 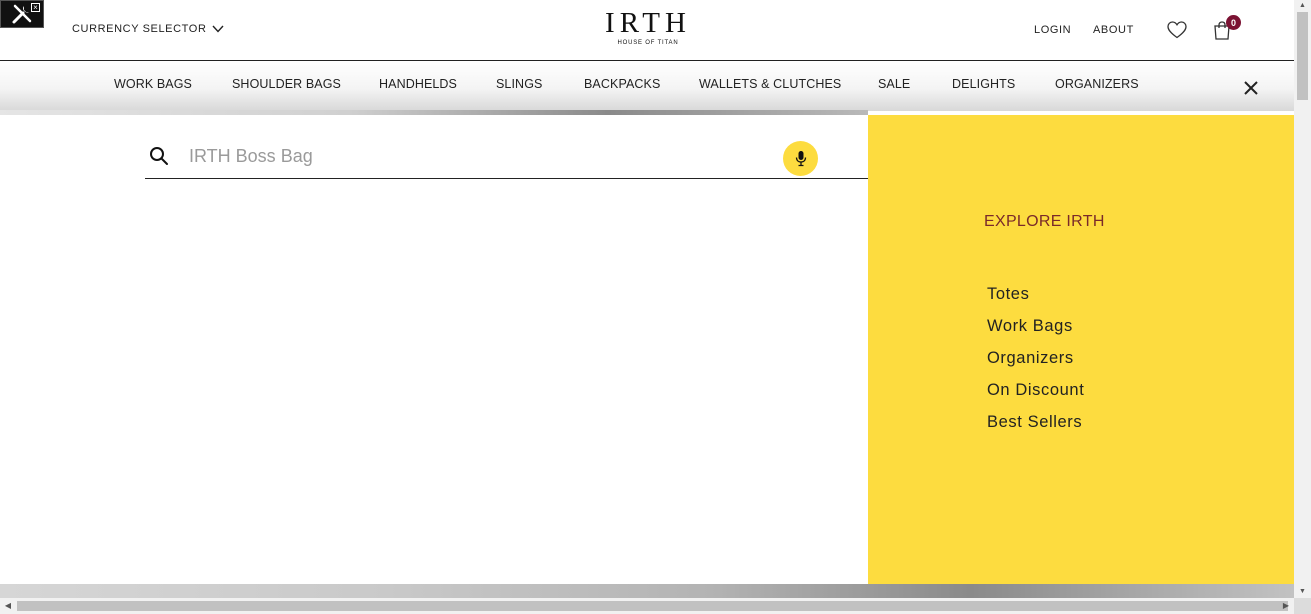 I want to click on heart-icon, so click(x=1177, y=30).